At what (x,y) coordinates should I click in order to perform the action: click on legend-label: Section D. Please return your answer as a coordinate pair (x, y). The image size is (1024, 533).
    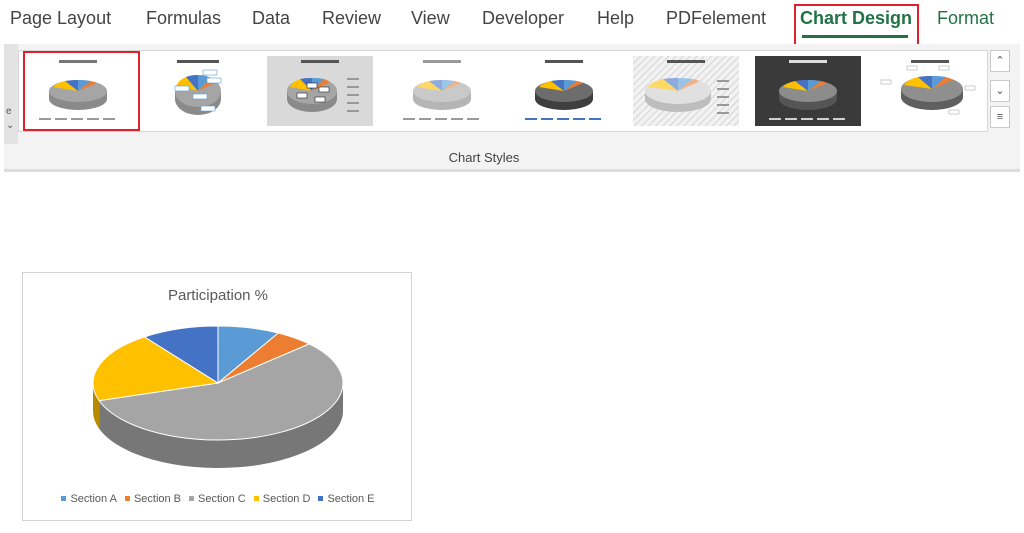
    Looking at the image, I should click on (286, 499).